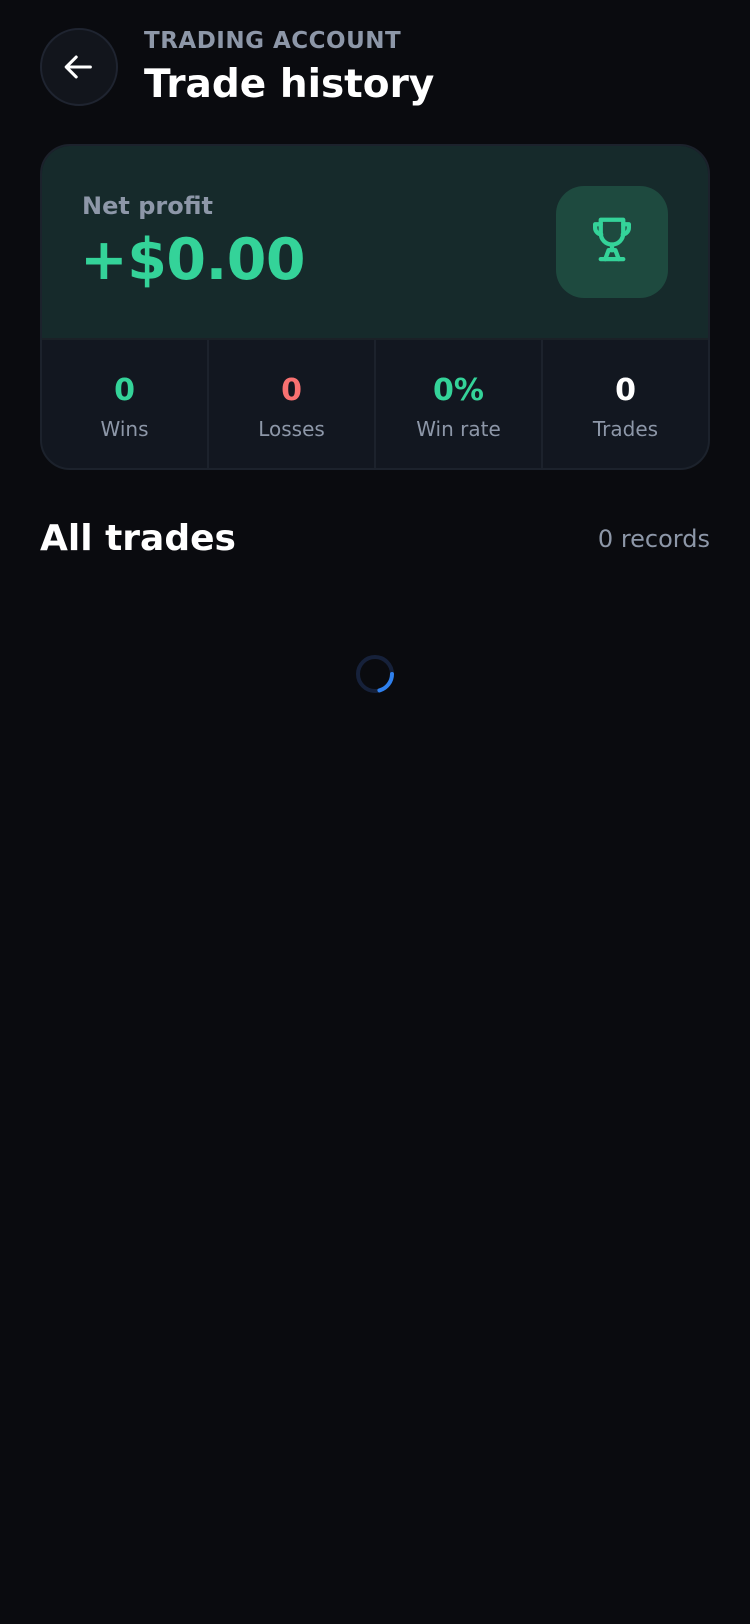 This screenshot has width=750, height=1624. What do you see at coordinates (124, 390) in the screenshot?
I see `wins-value: 0` at bounding box center [124, 390].